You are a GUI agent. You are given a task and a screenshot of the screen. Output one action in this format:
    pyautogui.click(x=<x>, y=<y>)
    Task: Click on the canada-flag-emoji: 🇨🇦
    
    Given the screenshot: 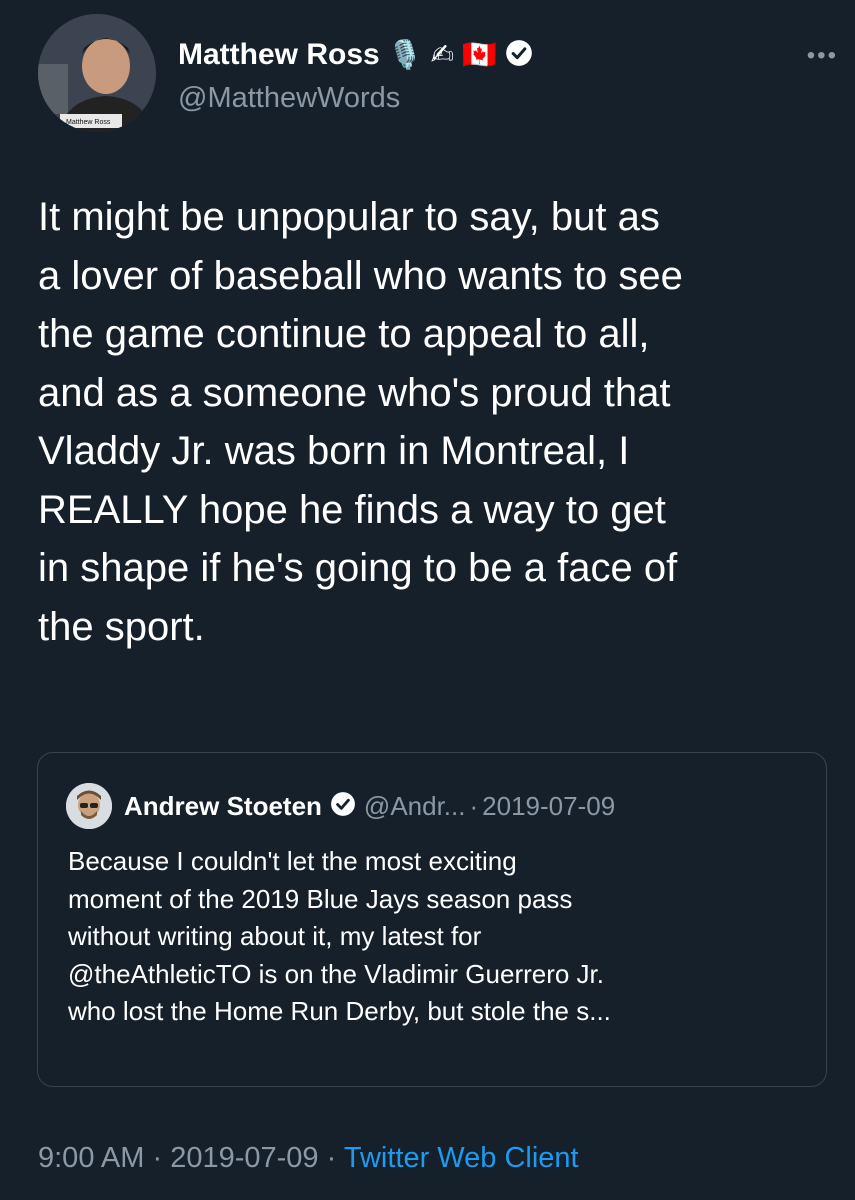 What is the action you would take?
    pyautogui.click(x=479, y=54)
    